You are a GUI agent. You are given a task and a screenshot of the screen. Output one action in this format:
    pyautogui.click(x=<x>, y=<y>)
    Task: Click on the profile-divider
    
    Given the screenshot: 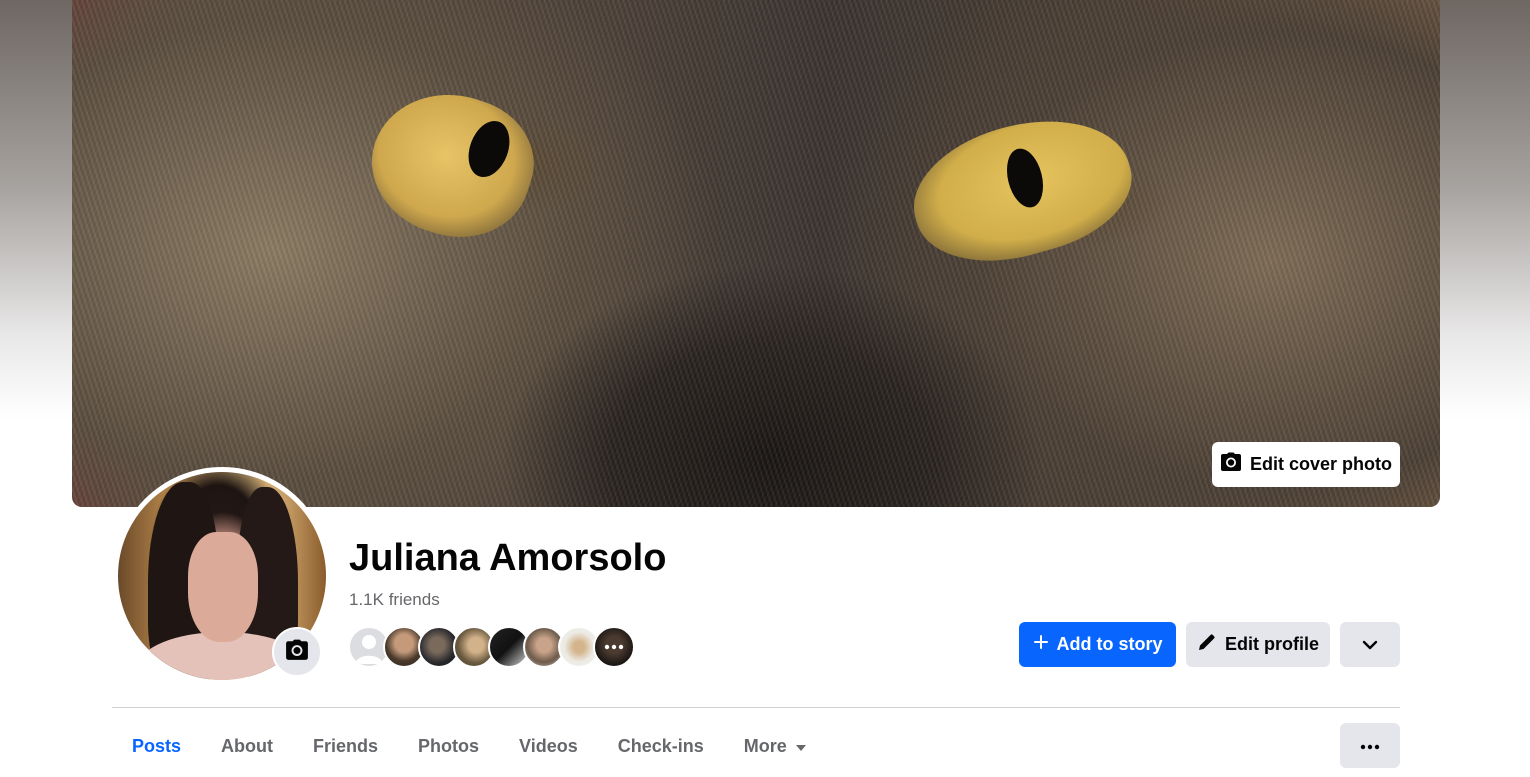 What is the action you would take?
    pyautogui.click(x=756, y=707)
    